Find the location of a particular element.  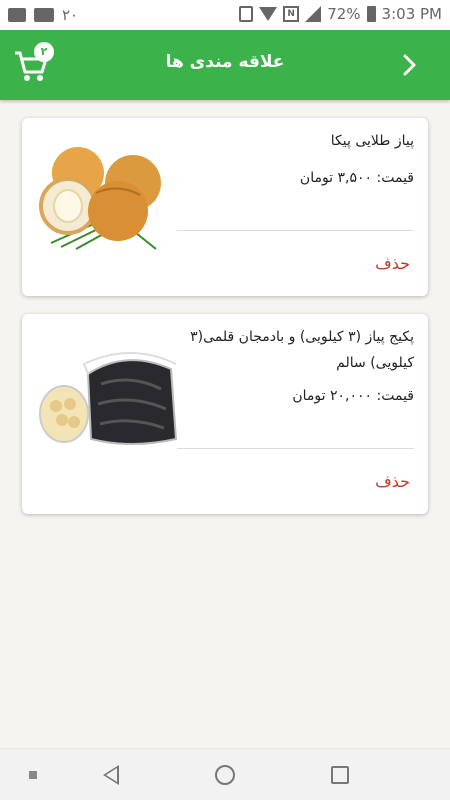

onion-eggplant-package-image is located at coordinates (108, 398).